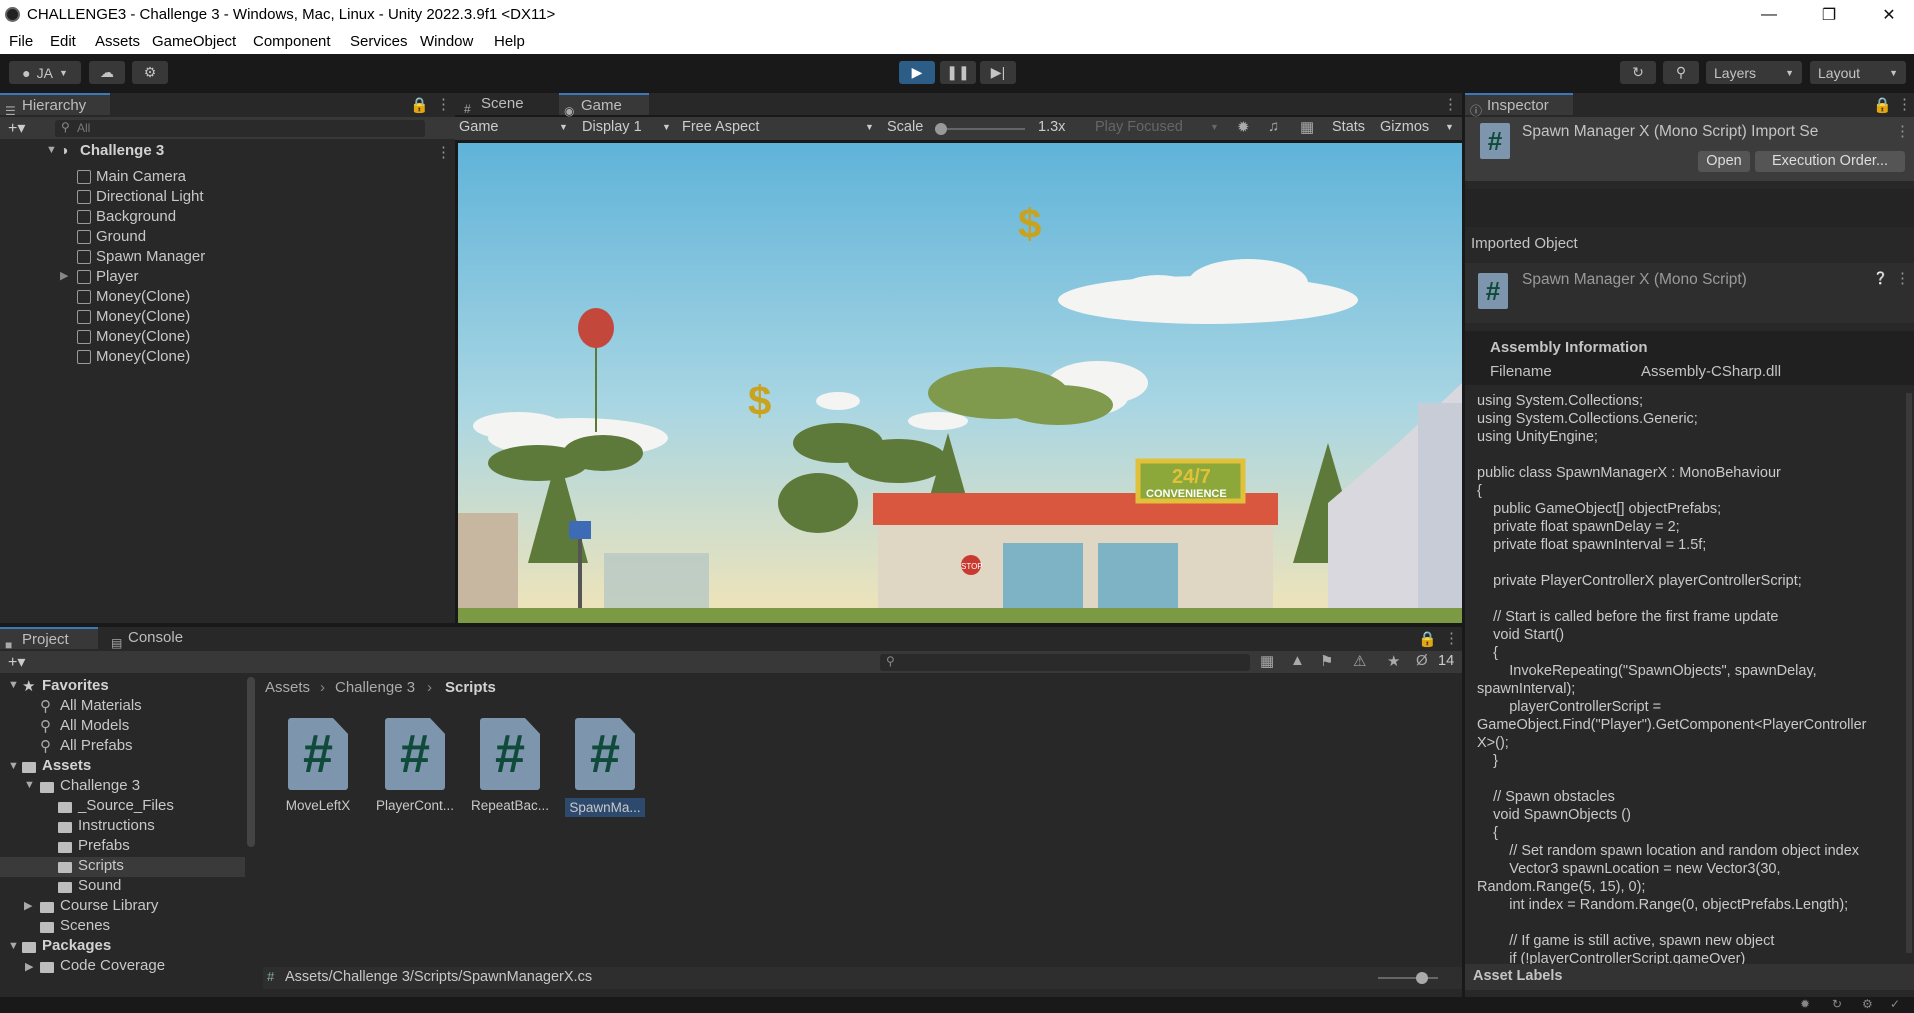 The width and height of the screenshot is (1914, 1013). Describe the element at coordinates (375, 687) in the screenshot. I see `breadcrumb-challenge3: Challenge 3` at that location.